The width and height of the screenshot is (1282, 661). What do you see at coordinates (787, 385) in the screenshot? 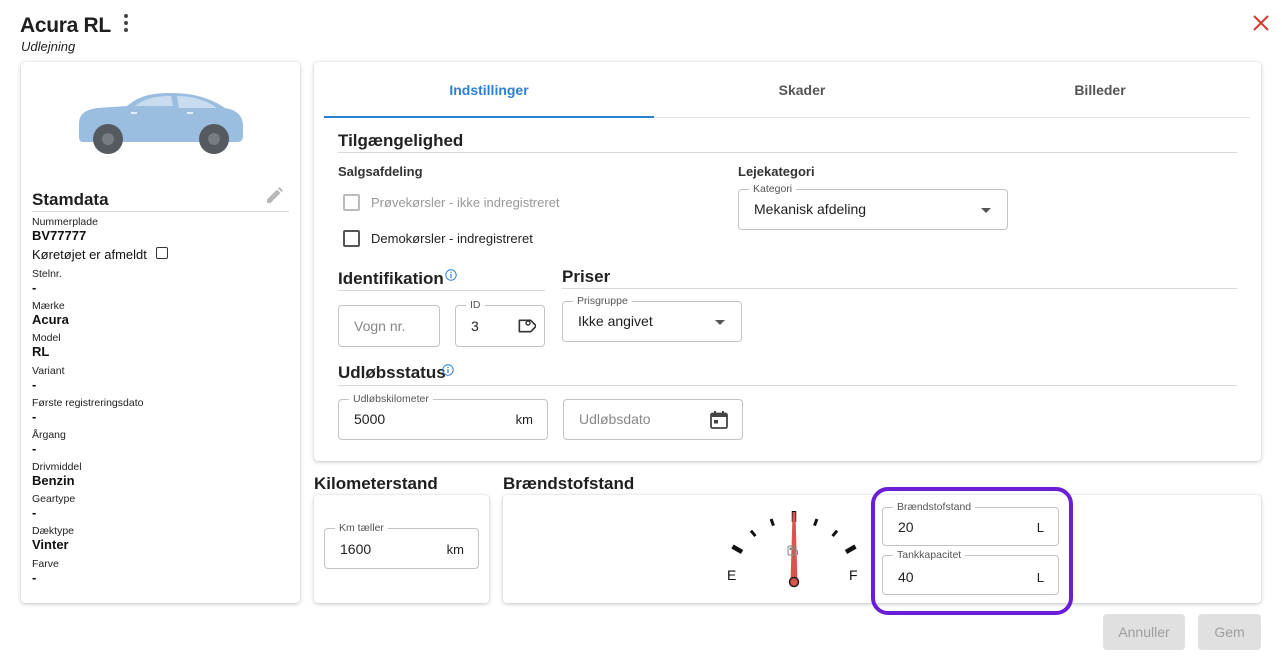
I see `udloebsstatus-divider` at bounding box center [787, 385].